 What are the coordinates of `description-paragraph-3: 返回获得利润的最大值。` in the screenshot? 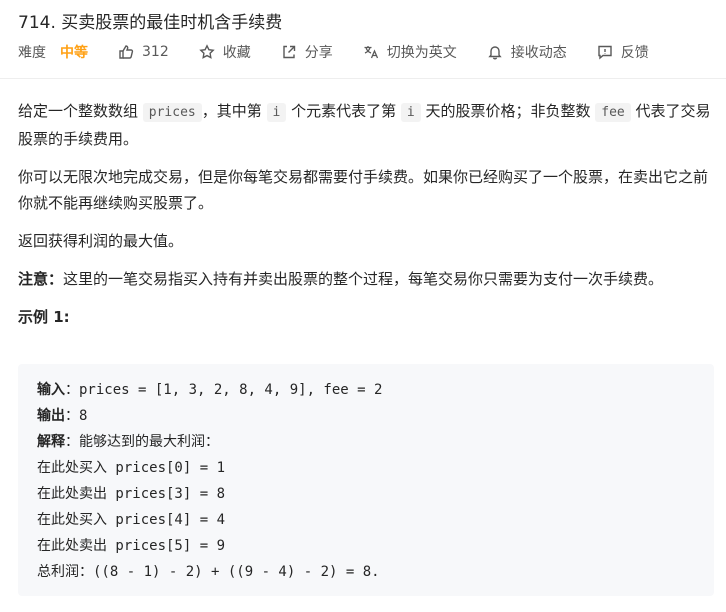 It's located at (101, 241).